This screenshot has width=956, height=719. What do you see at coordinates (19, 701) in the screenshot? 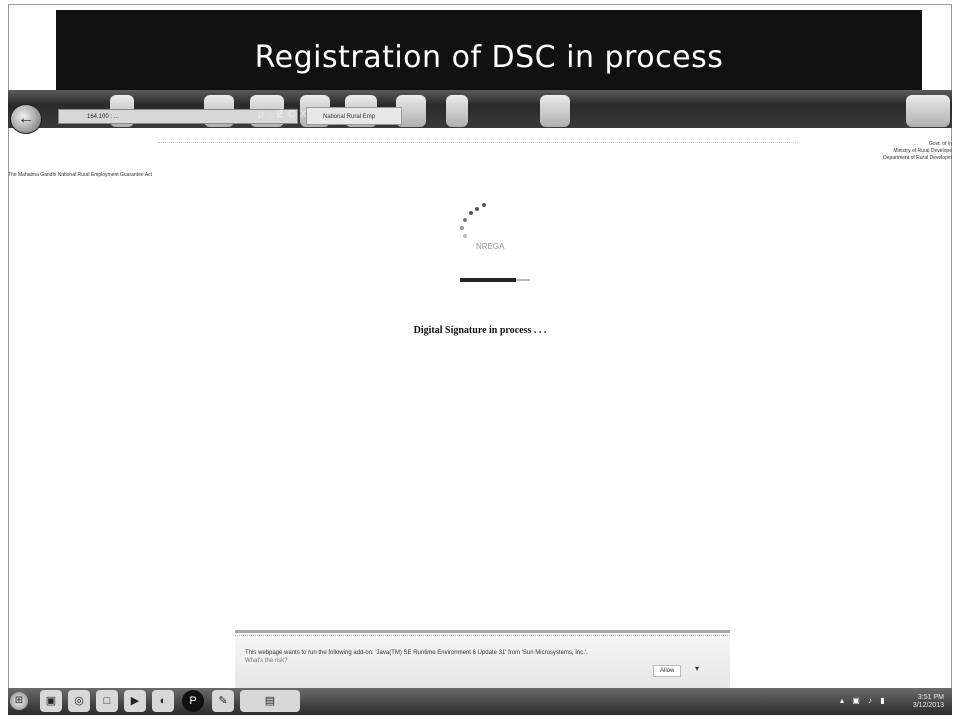
I see `start-orb-icon: ⊞` at bounding box center [19, 701].